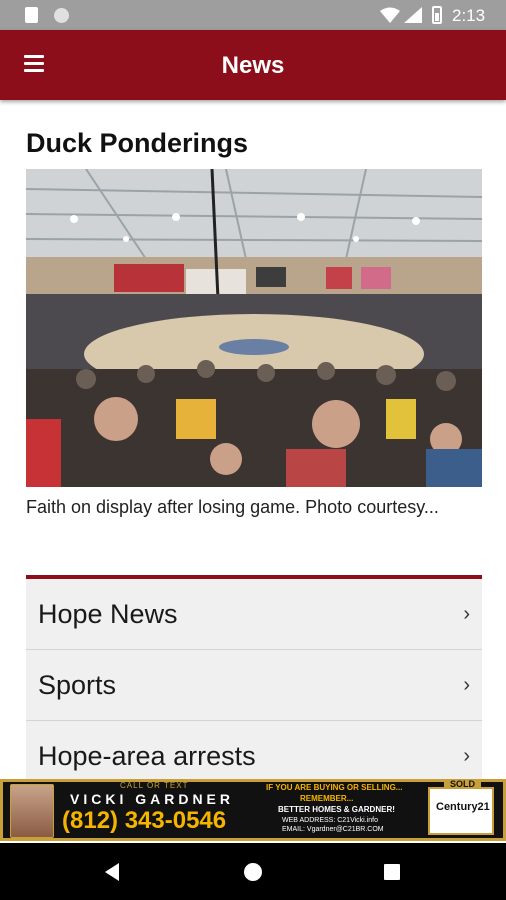 Image resolution: width=506 pixels, height=900 pixels. I want to click on cell-signal-icon, so click(413, 15).